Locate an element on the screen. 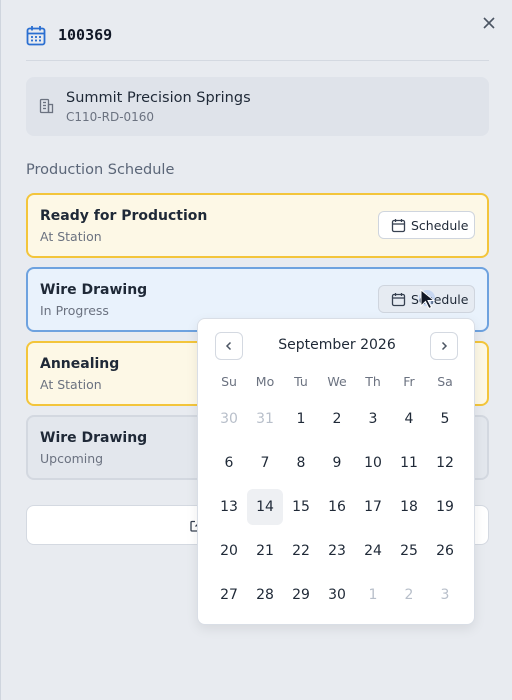  chevron-right-icon is located at coordinates (444, 346).